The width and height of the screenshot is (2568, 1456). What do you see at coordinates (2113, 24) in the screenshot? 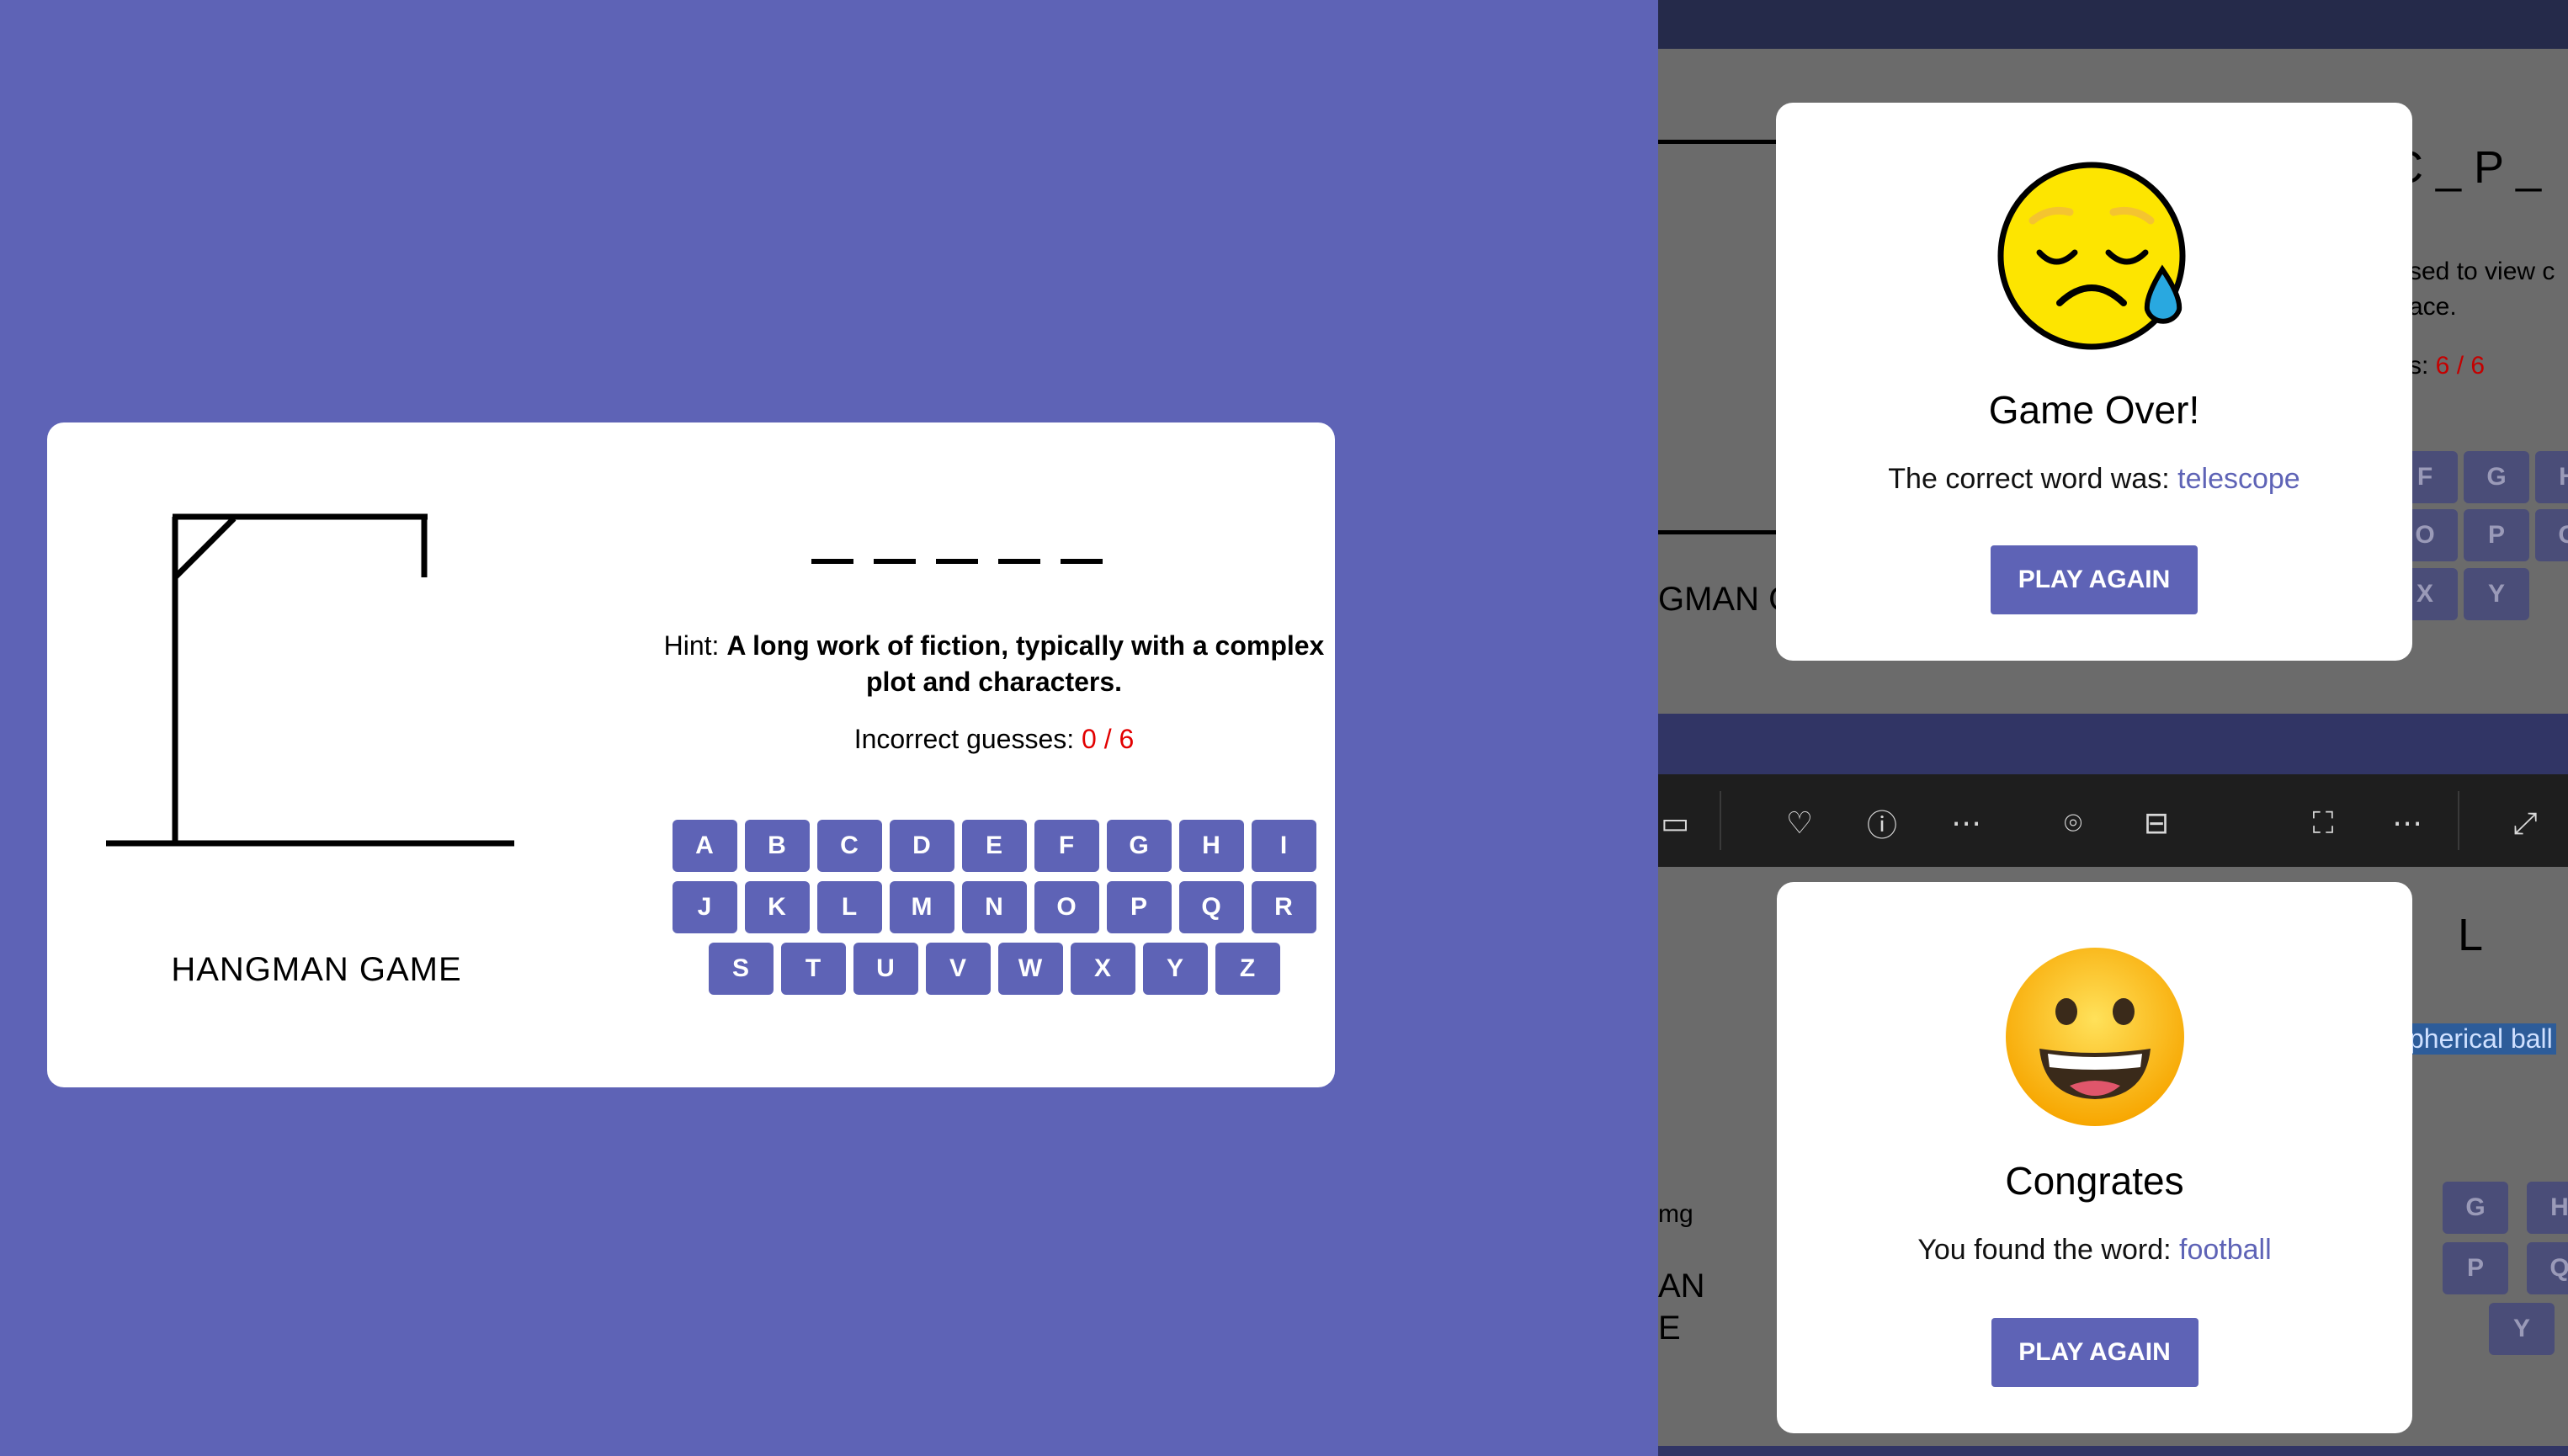
I see `window-top-bar` at bounding box center [2113, 24].